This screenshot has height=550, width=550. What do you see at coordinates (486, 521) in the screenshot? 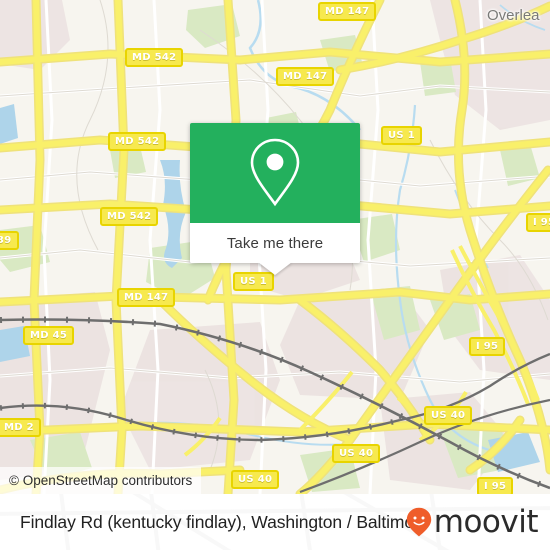
I see `moovit-wordmark: moovit` at bounding box center [486, 521].